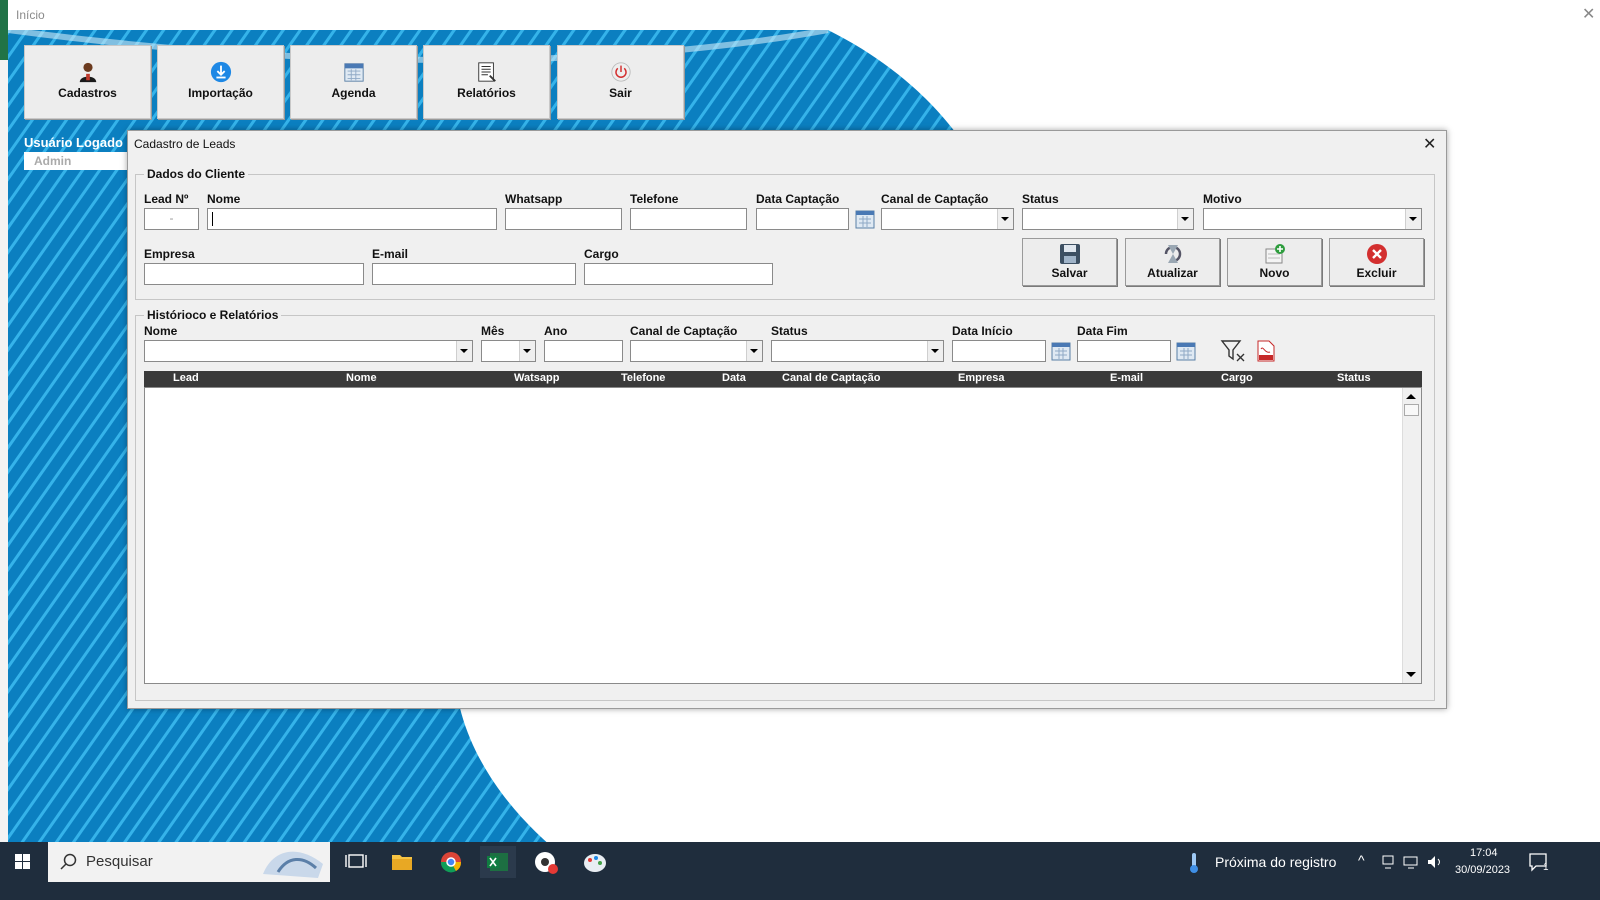 The width and height of the screenshot is (1600, 900). Describe the element at coordinates (30, 15) in the screenshot. I see `window-title: Início` at that location.